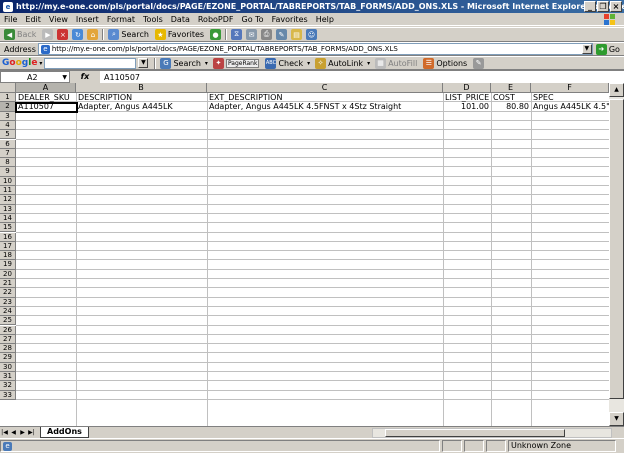  What do you see at coordinates (8, 274) in the screenshot?
I see `row-header-20: 20` at bounding box center [8, 274].